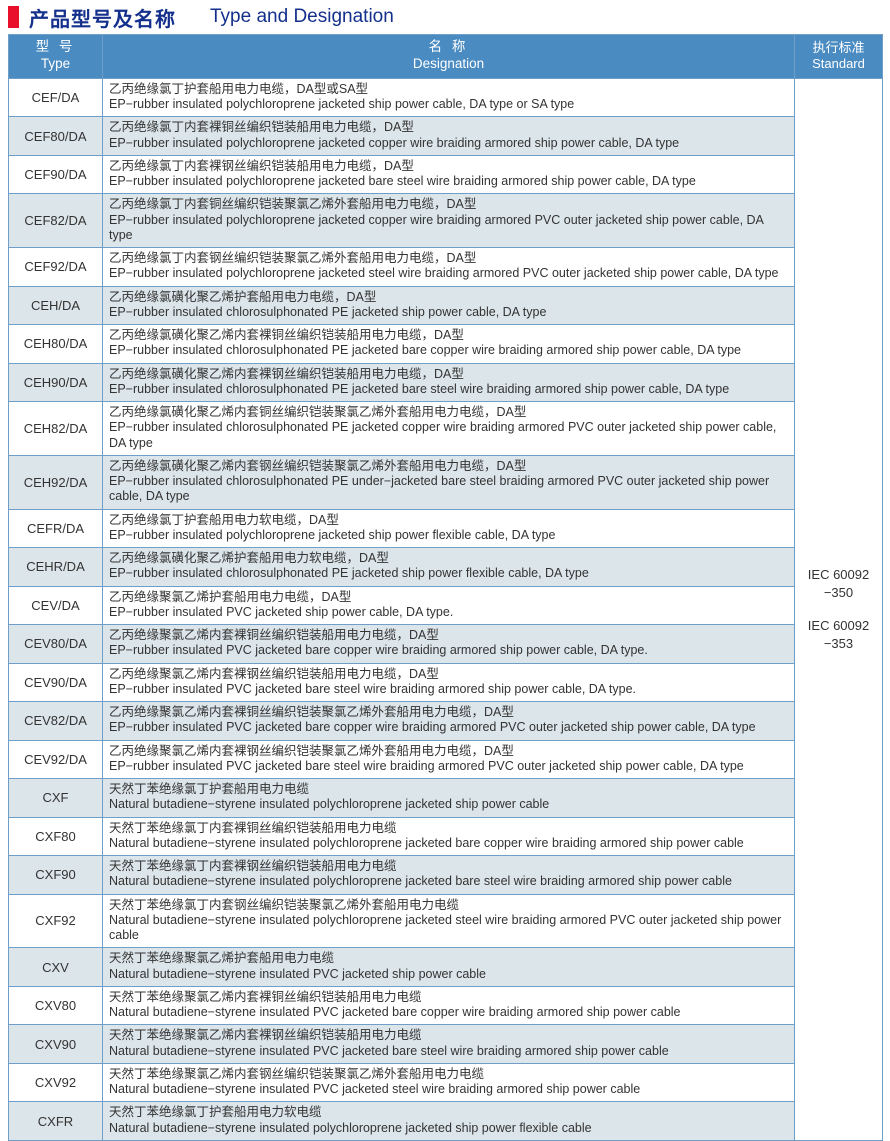  Describe the element at coordinates (55, 1005) in the screenshot. I see `cell-type: CXV80` at that location.